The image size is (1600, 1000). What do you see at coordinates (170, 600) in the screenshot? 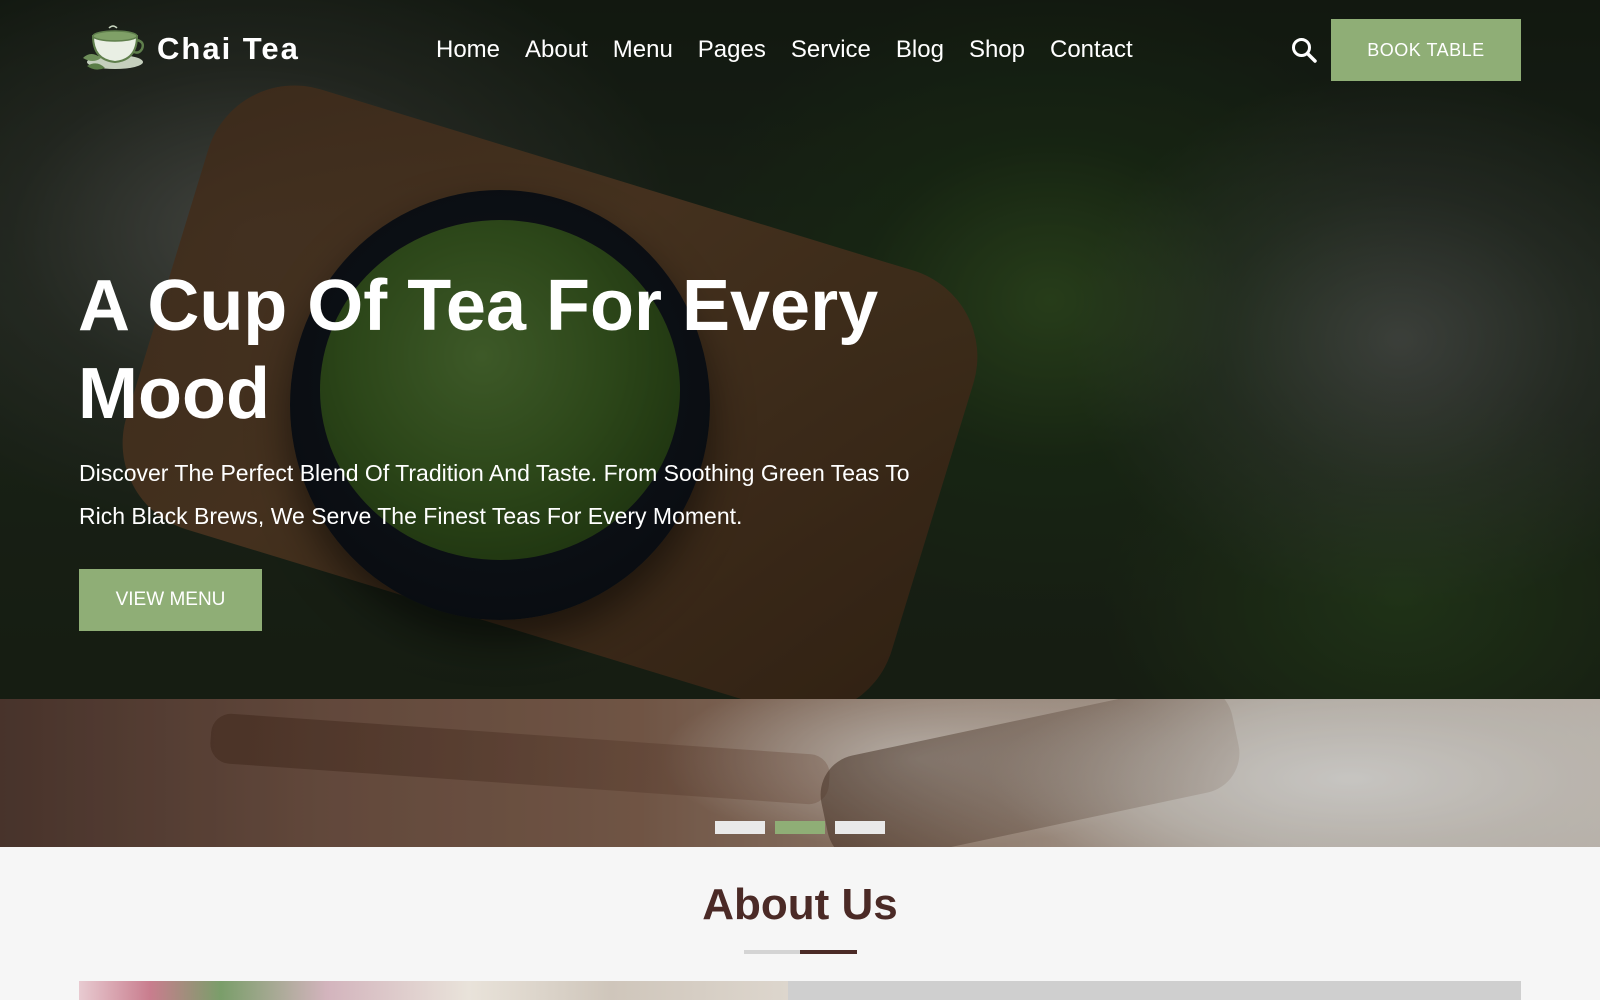
I see `view-menu-button: VIEW MENU` at bounding box center [170, 600].